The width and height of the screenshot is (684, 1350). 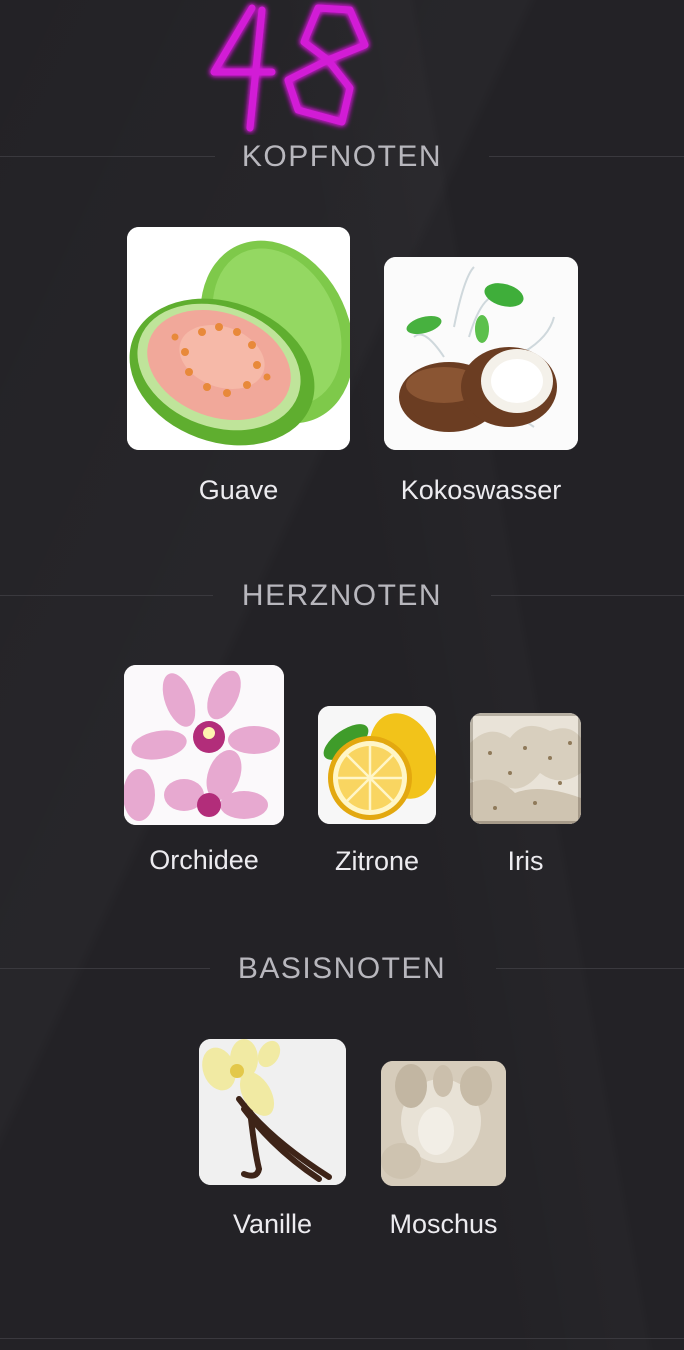 What do you see at coordinates (443, 1224) in the screenshot?
I see `note-label: Moschus` at bounding box center [443, 1224].